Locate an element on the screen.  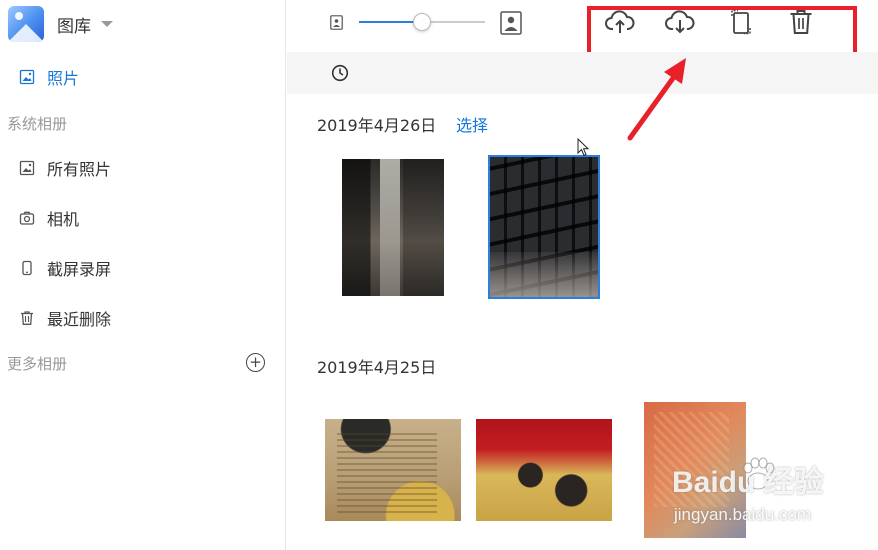
chevron-down-icon is located at coordinates (107, 24).